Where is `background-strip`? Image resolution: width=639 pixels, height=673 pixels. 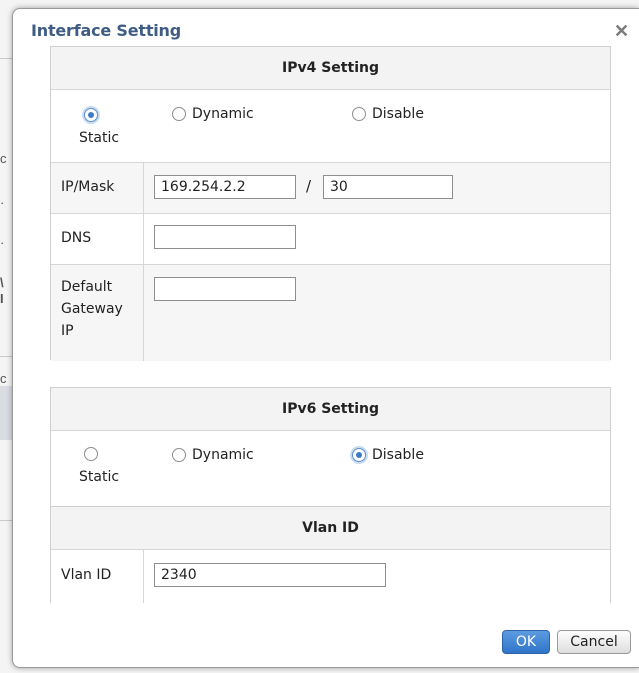
background-strip is located at coordinates (6, 413).